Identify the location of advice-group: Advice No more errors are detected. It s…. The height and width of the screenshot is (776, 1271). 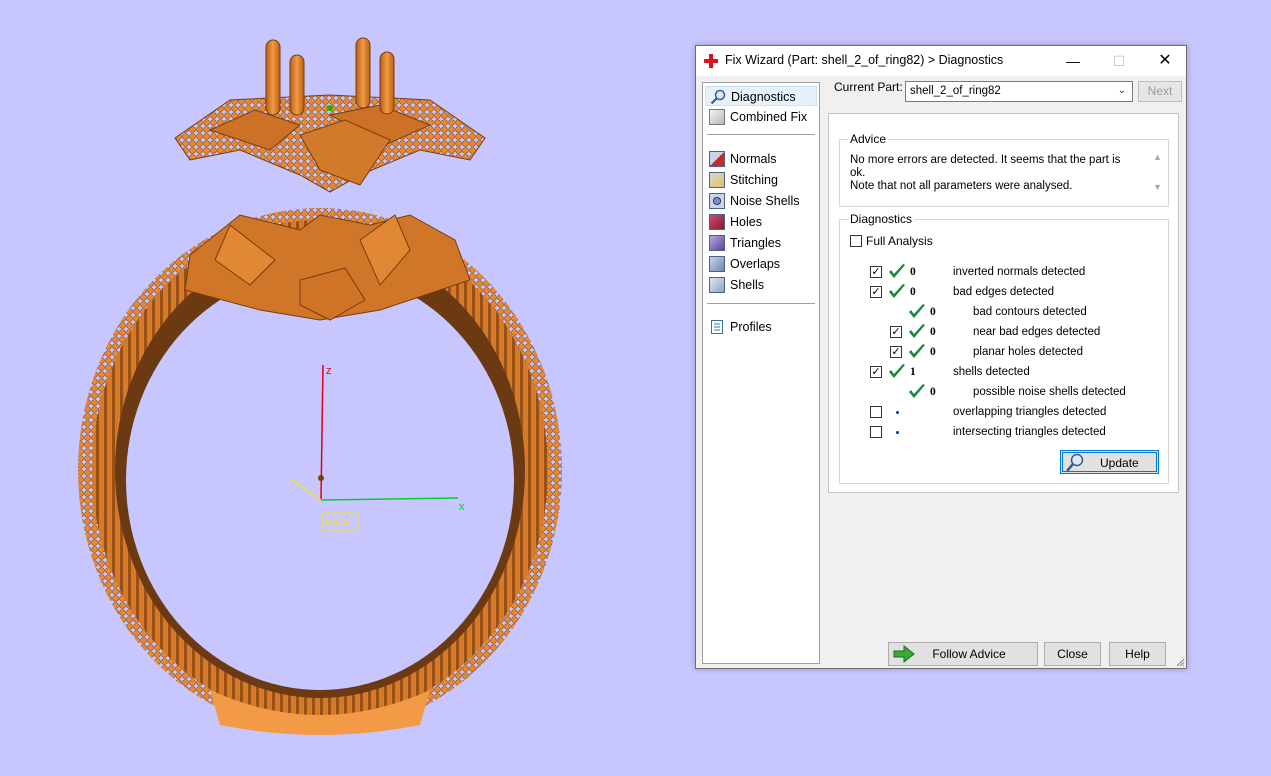
(1004, 169).